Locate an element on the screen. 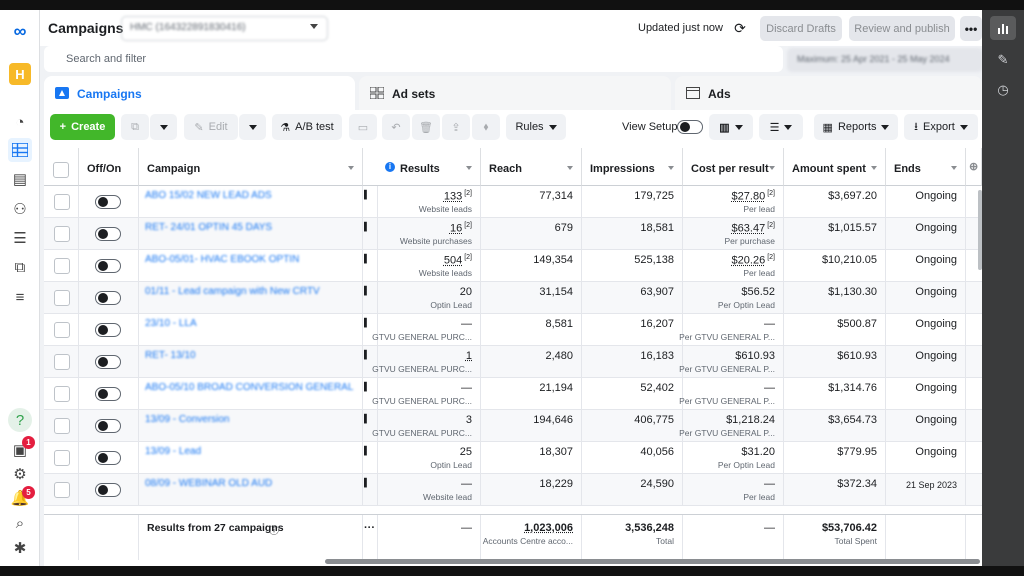 Image resolution: width=1024 pixels, height=576 pixels. header-impressions: Impressions is located at coordinates (632, 167).